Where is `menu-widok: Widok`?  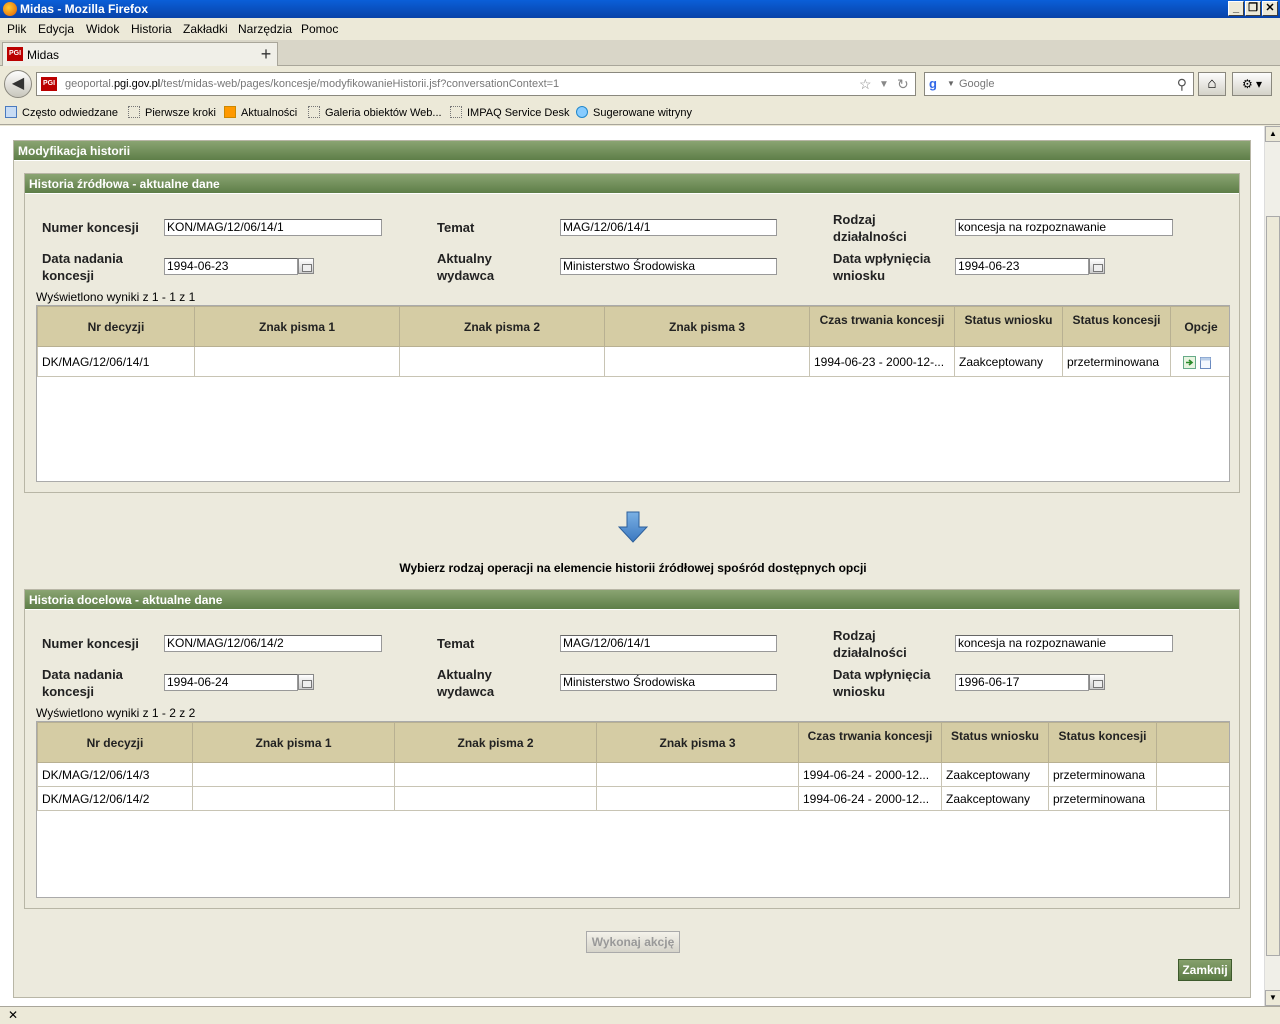
menu-widok: Widok is located at coordinates (102, 29).